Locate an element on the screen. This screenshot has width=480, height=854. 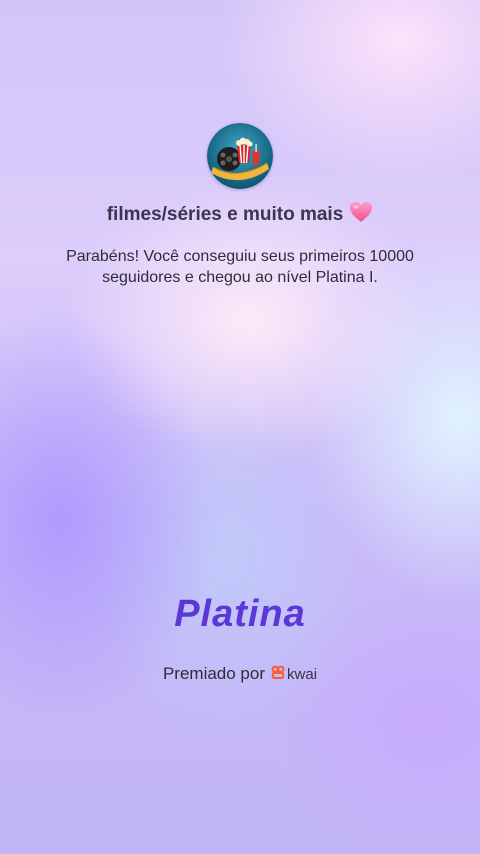
movie-popcorn-avatar-icon is located at coordinates (240, 156).